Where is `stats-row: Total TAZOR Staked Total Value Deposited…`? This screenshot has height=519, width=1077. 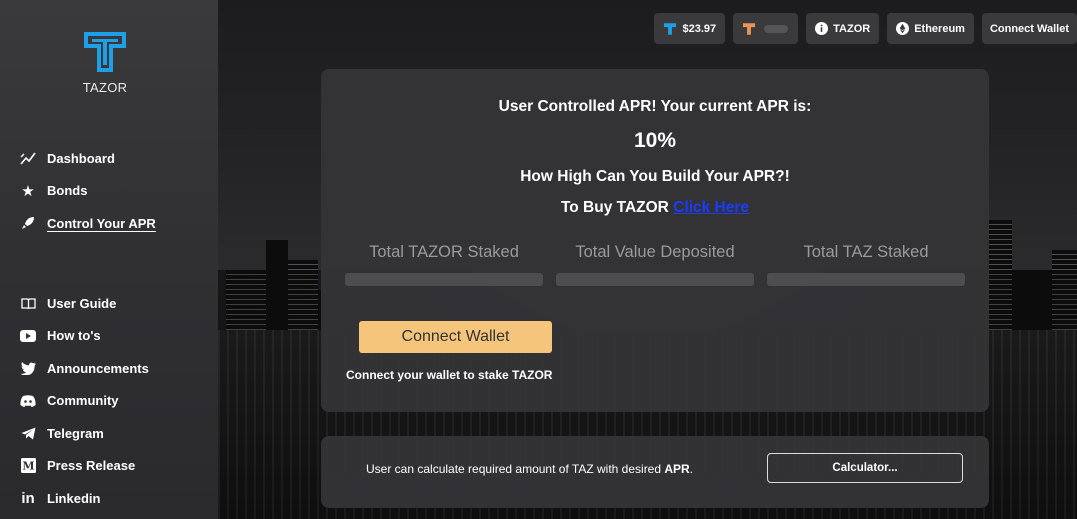
stats-row: Total TAZOR Staked Total Value Deposited… is located at coordinates (655, 264).